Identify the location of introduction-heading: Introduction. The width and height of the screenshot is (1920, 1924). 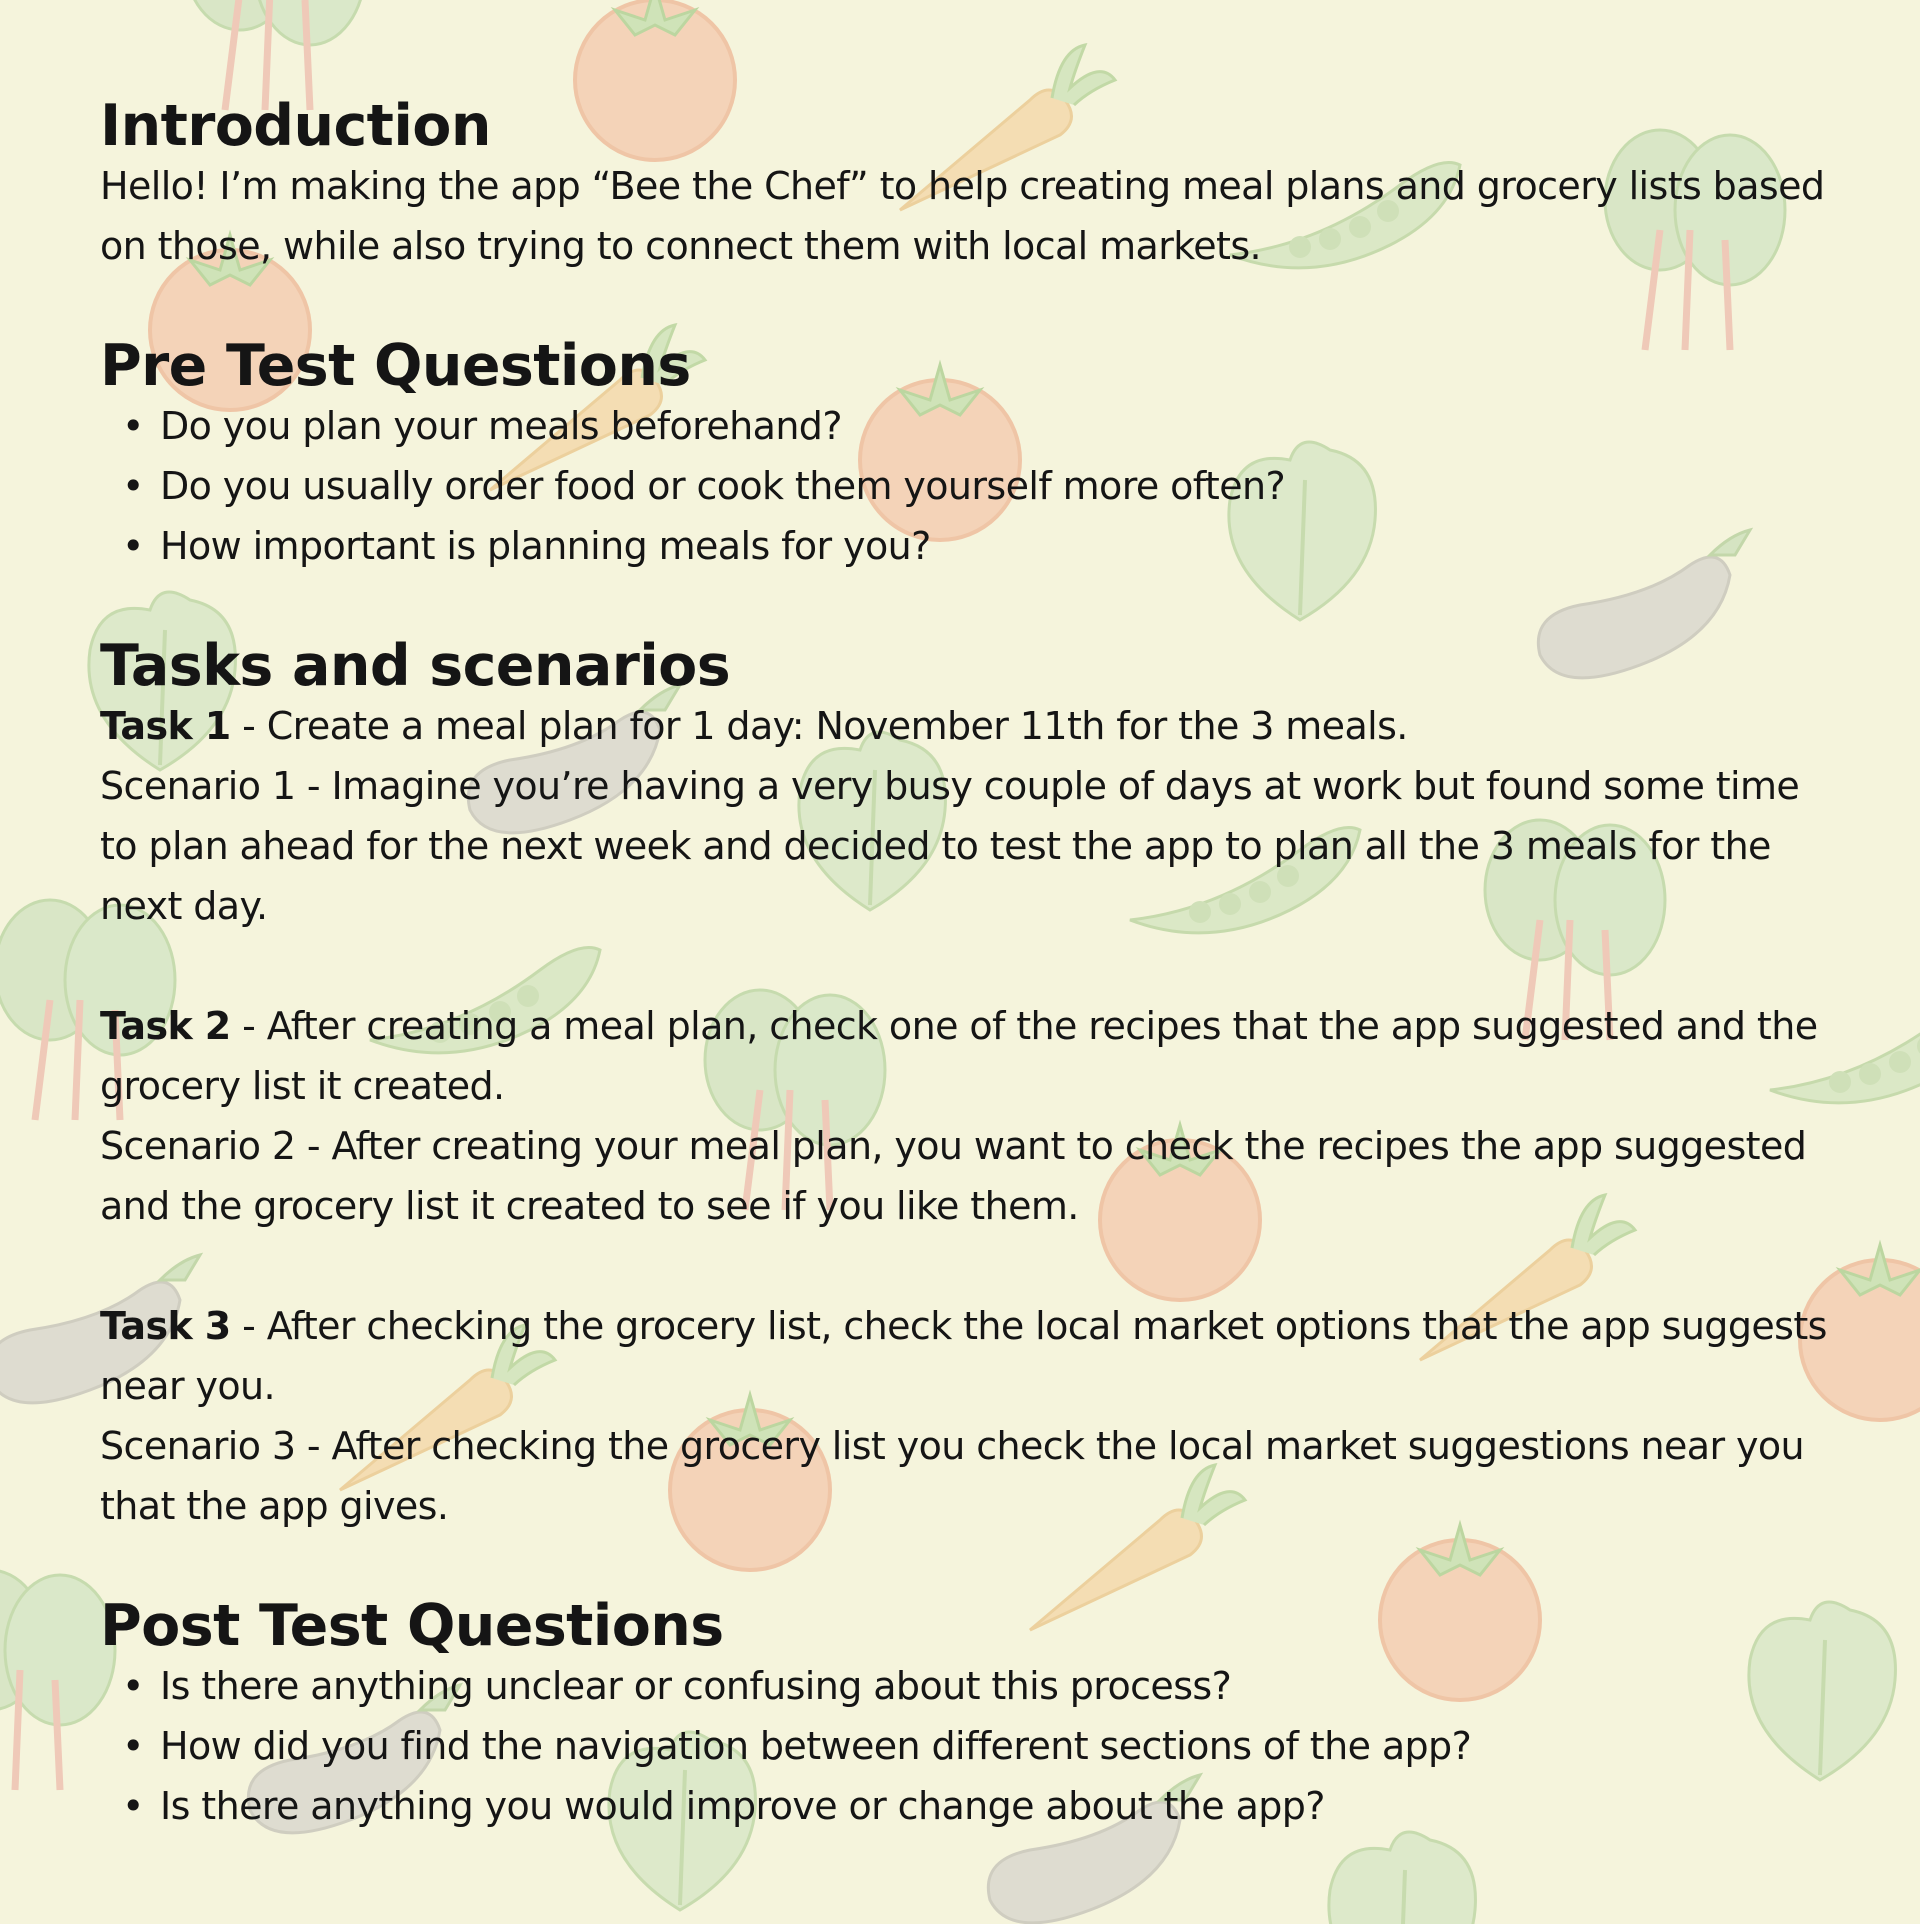
(295, 126).